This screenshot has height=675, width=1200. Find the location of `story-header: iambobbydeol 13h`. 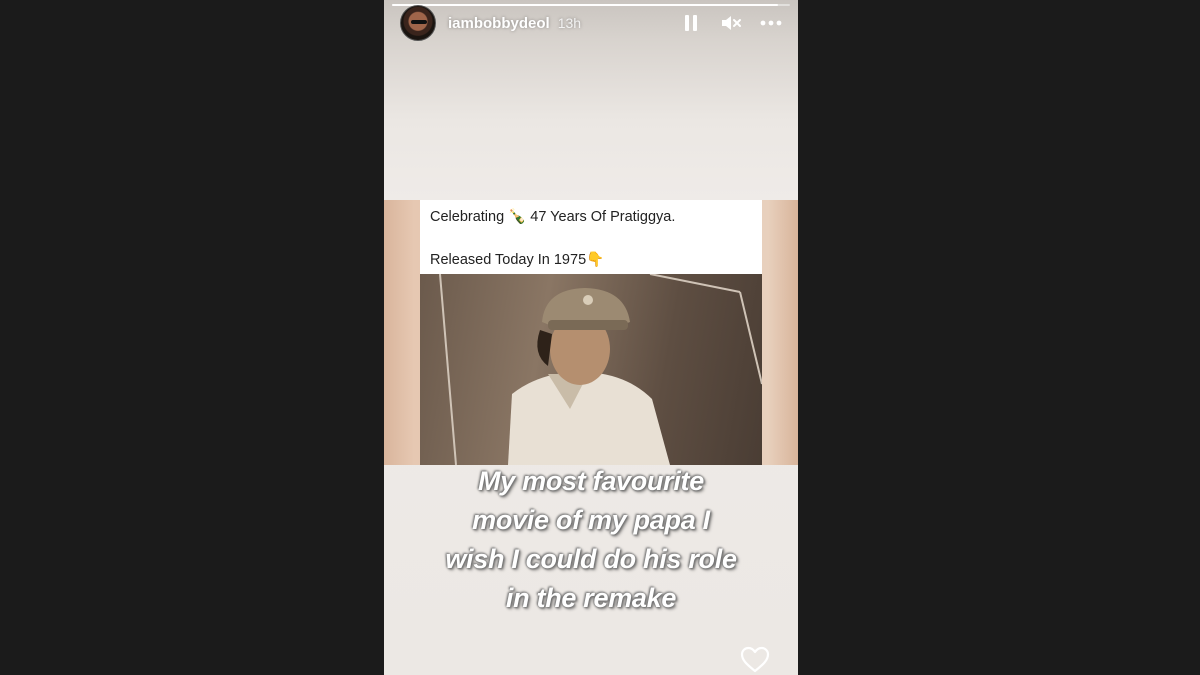

story-header: iambobbydeol 13h is located at coordinates (591, 23).